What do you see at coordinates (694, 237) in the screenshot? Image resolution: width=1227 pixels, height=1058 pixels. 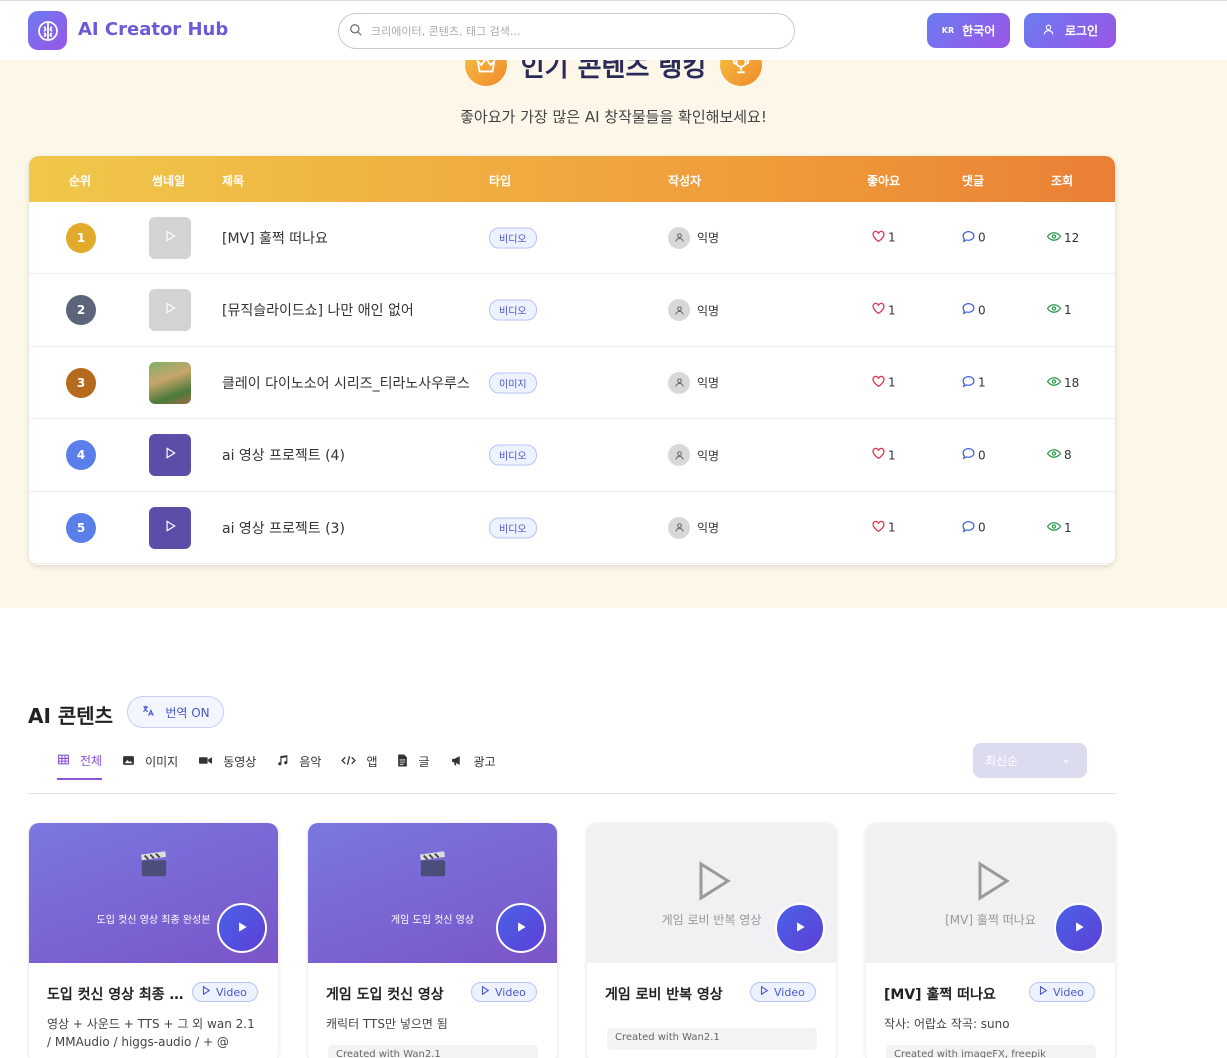 I see `author: 익명` at bounding box center [694, 237].